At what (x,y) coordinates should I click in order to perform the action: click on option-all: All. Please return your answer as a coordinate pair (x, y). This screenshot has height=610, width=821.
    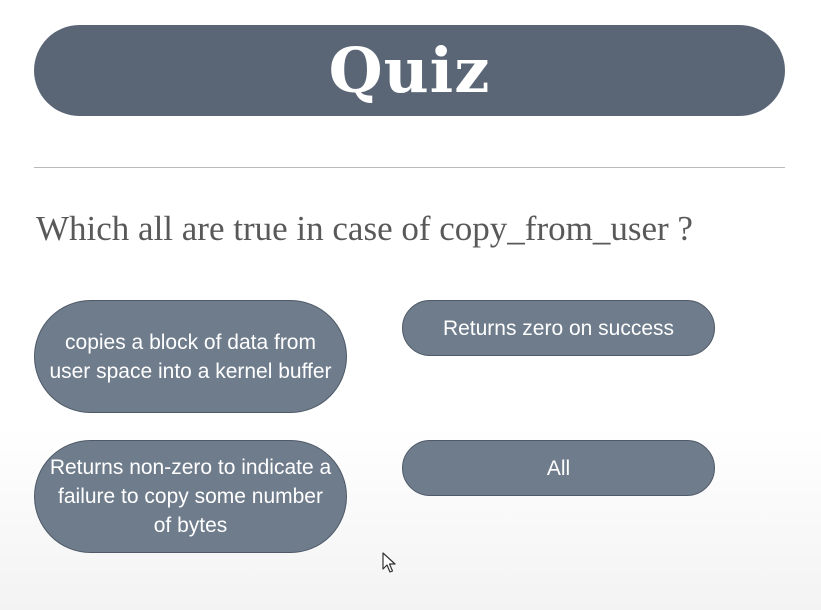
    Looking at the image, I should click on (558, 468).